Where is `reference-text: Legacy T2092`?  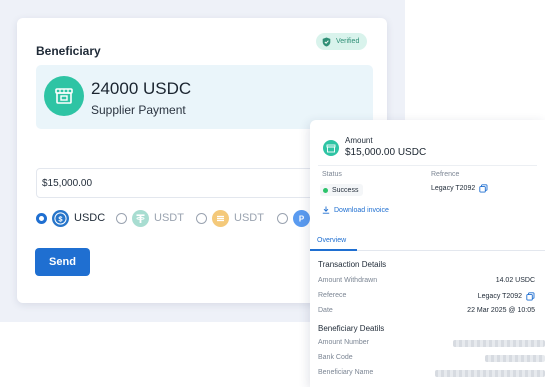 reference-text: Legacy T2092 is located at coordinates (453, 188).